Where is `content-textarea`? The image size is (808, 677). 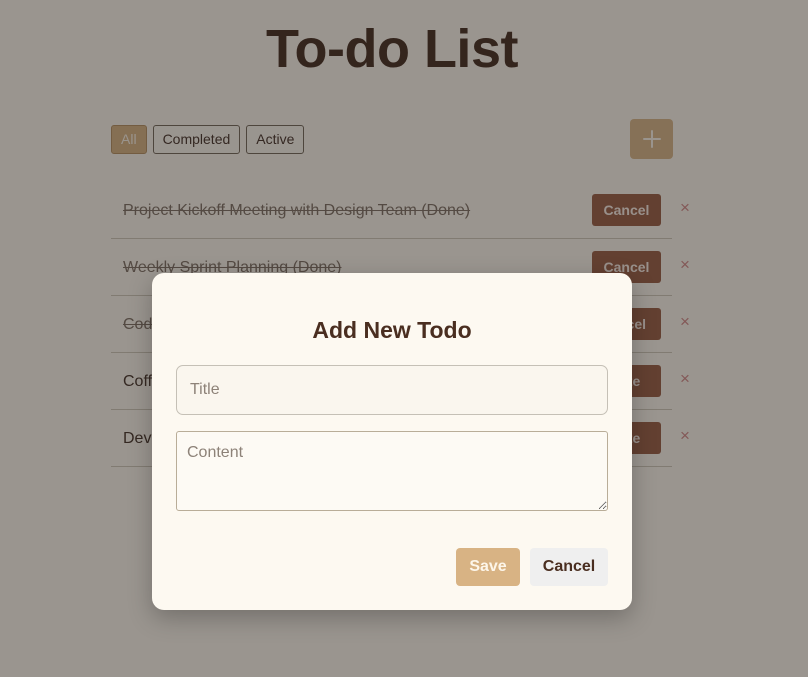 content-textarea is located at coordinates (392, 471).